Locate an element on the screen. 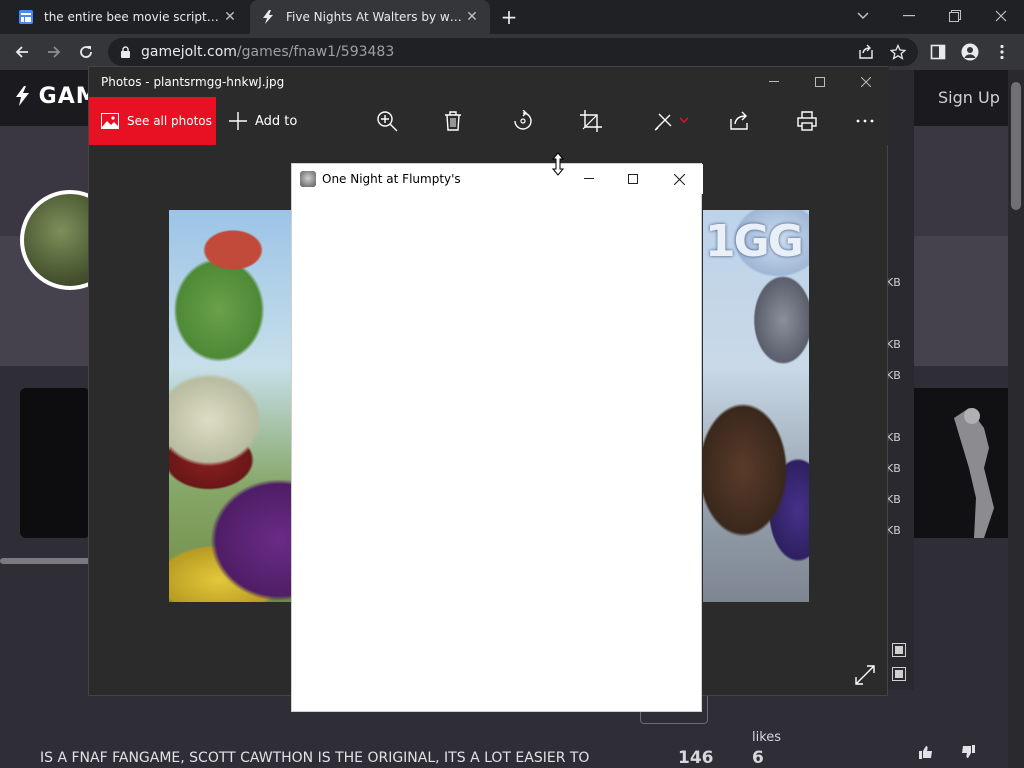 The image size is (1024, 768). crop-icon is located at coordinates (591, 121).